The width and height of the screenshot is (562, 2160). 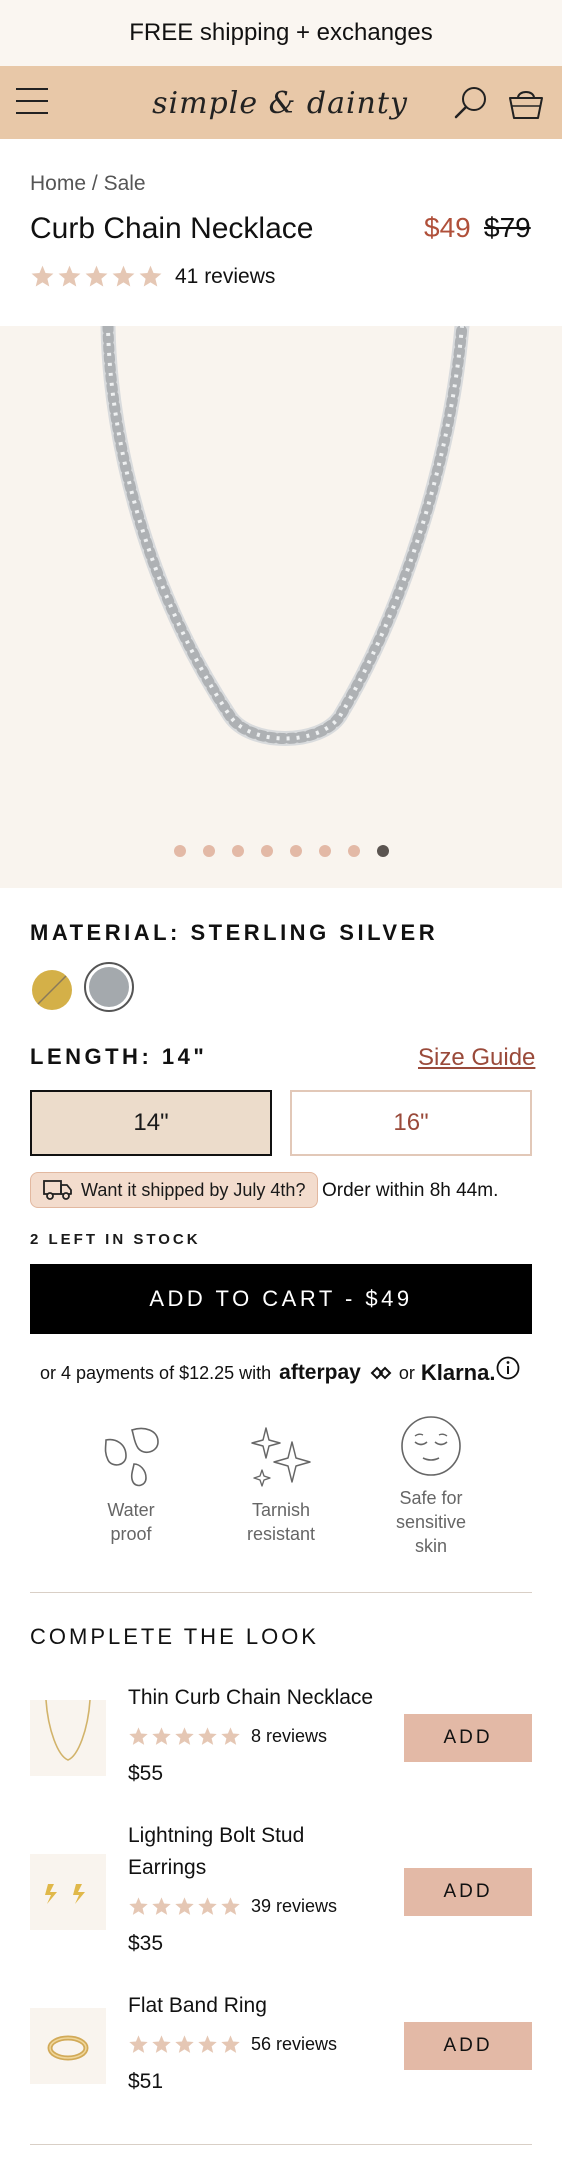 I want to click on brand-logo: simple & dainty, so click(x=280, y=103).